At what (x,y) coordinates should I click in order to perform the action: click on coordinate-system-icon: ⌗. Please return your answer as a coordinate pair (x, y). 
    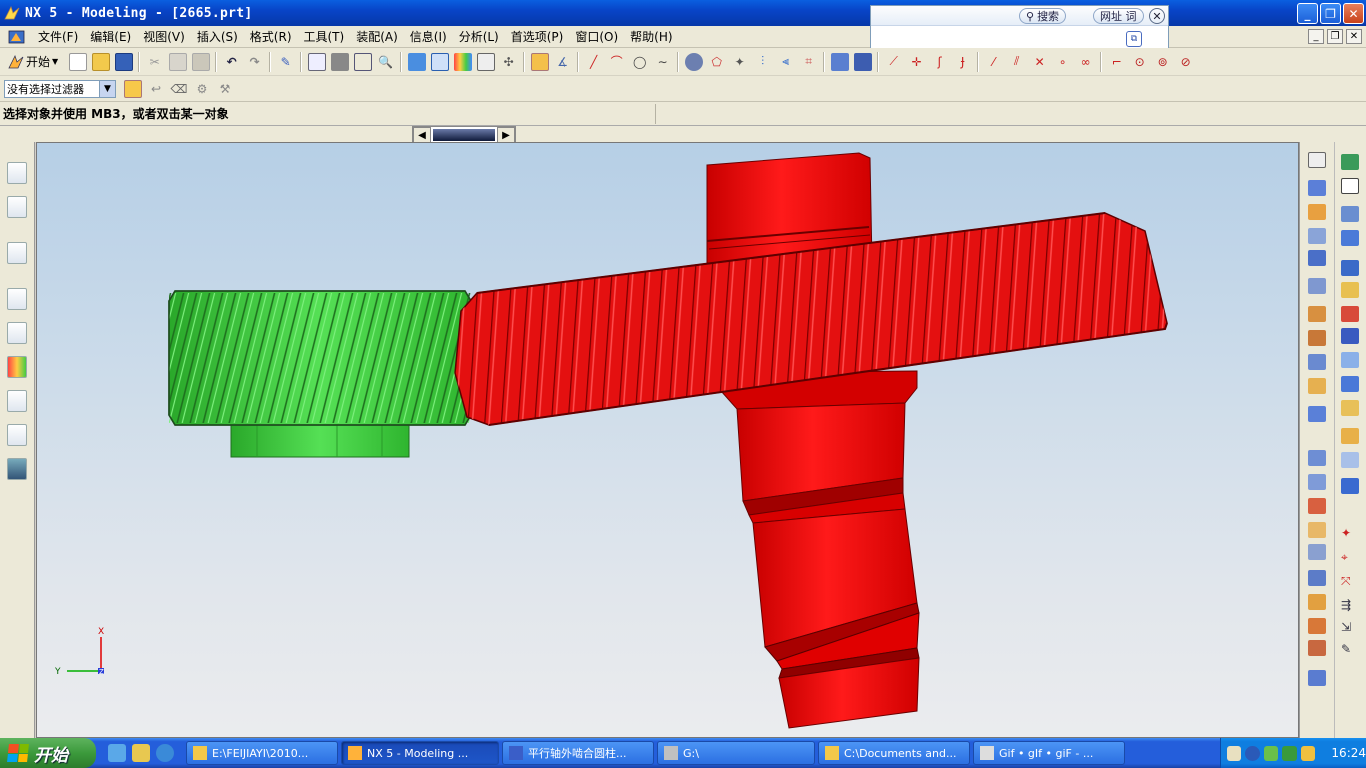
    Looking at the image, I should click on (809, 62).